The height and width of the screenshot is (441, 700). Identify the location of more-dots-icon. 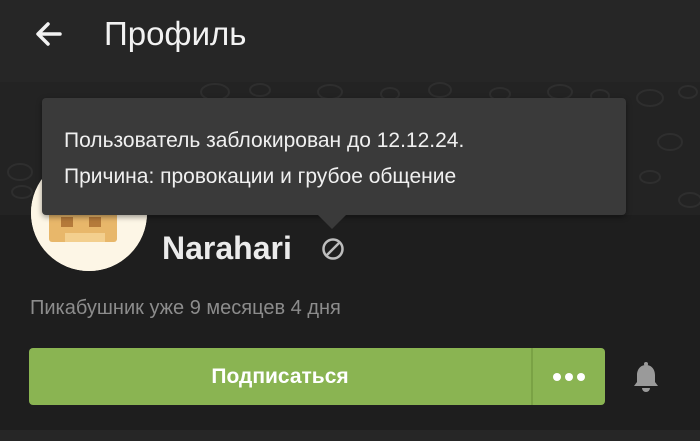
(569, 376).